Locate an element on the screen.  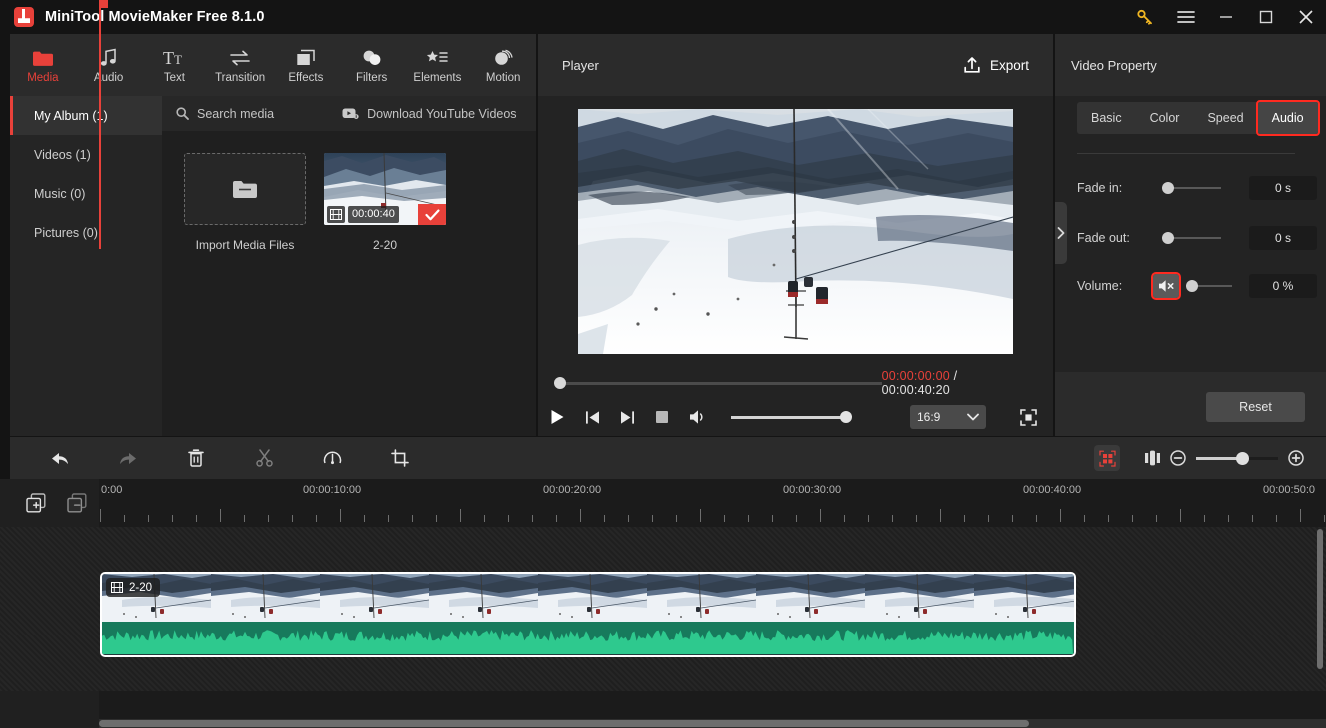
zoom-slider-handle is located at coordinates (1242, 458).